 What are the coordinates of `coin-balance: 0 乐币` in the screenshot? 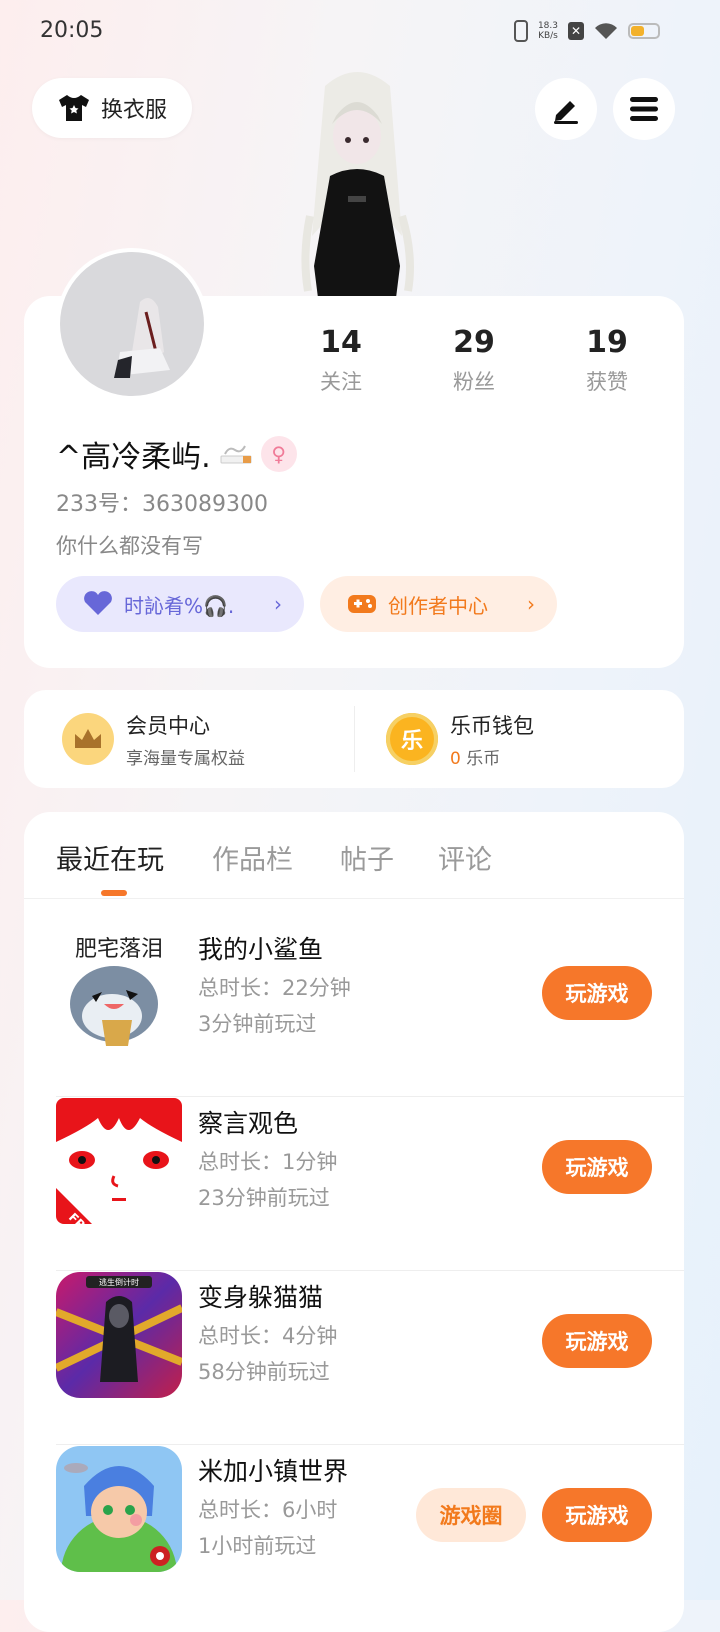 It's located at (492, 756).